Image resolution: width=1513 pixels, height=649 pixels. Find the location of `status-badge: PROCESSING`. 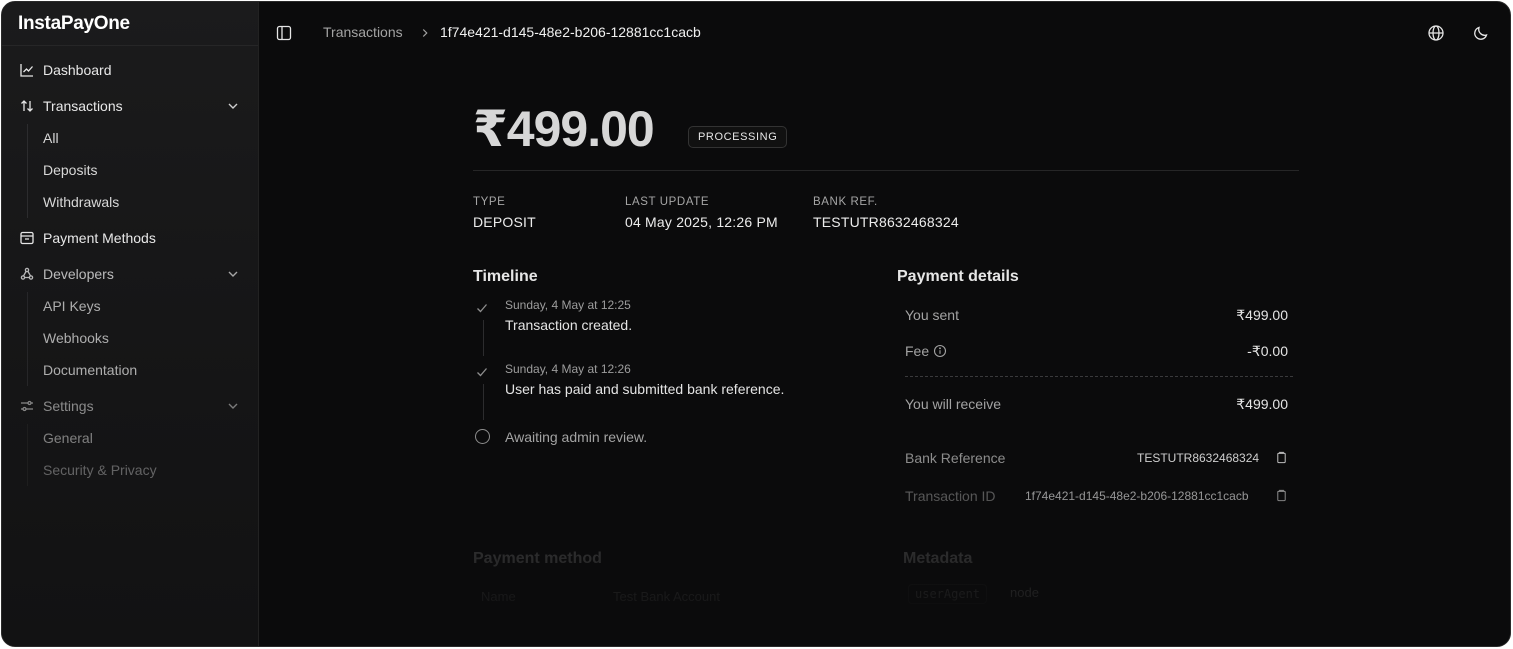

status-badge: PROCESSING is located at coordinates (738, 137).